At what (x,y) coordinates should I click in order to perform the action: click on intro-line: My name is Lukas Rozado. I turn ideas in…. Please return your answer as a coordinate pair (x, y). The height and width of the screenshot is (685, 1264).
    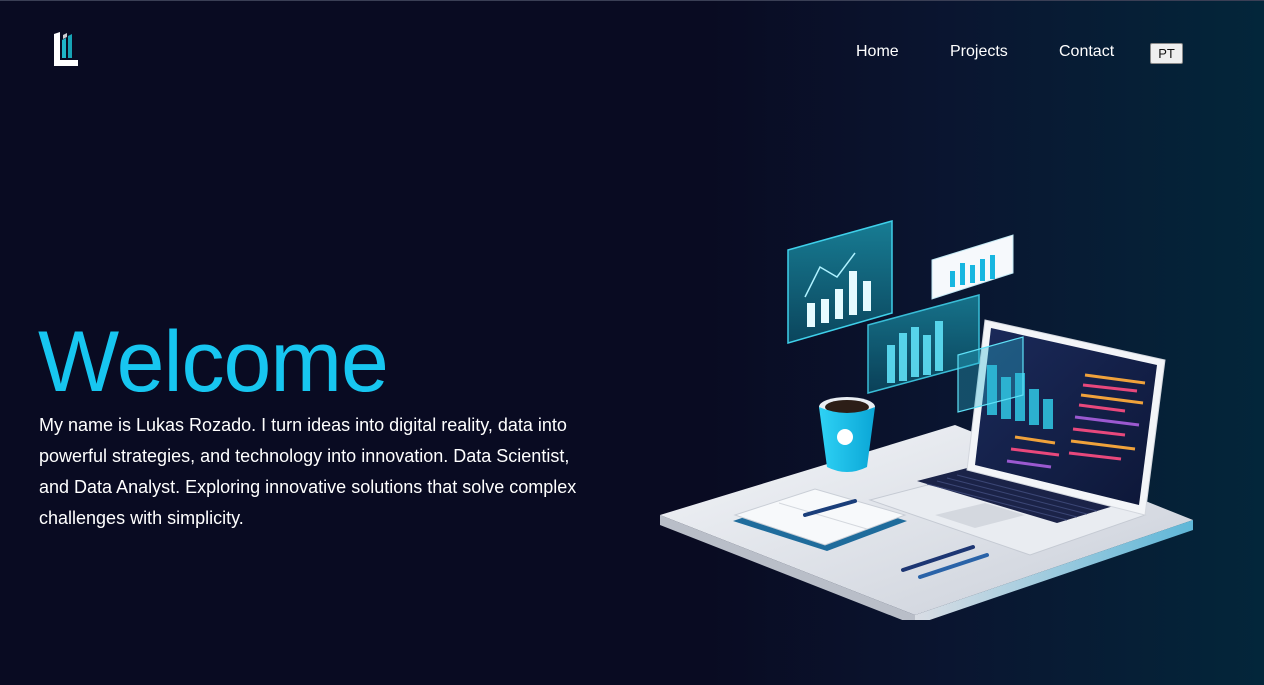
    Looking at the image, I should click on (303, 425).